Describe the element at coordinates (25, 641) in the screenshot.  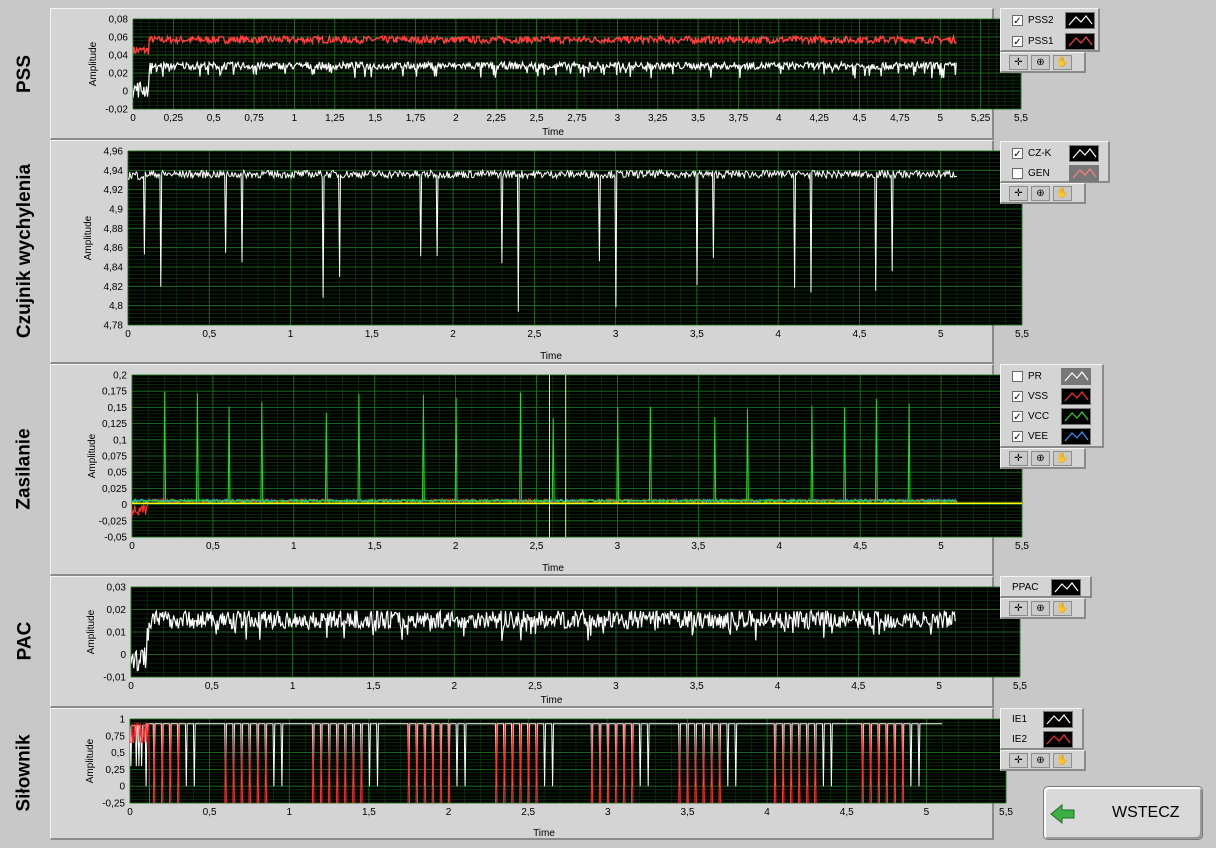
I see `row-label-pac: PAC` at that location.